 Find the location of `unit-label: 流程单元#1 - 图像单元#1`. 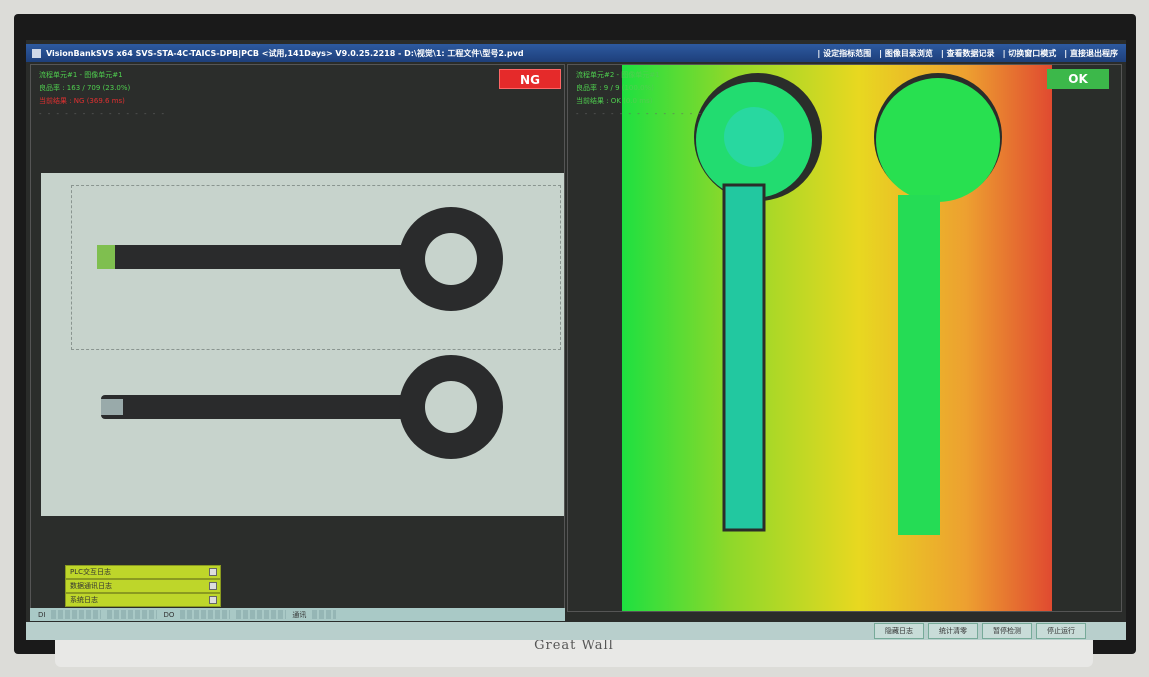

unit-label: 流程单元#1 - 图像单元#1 is located at coordinates (81, 75).